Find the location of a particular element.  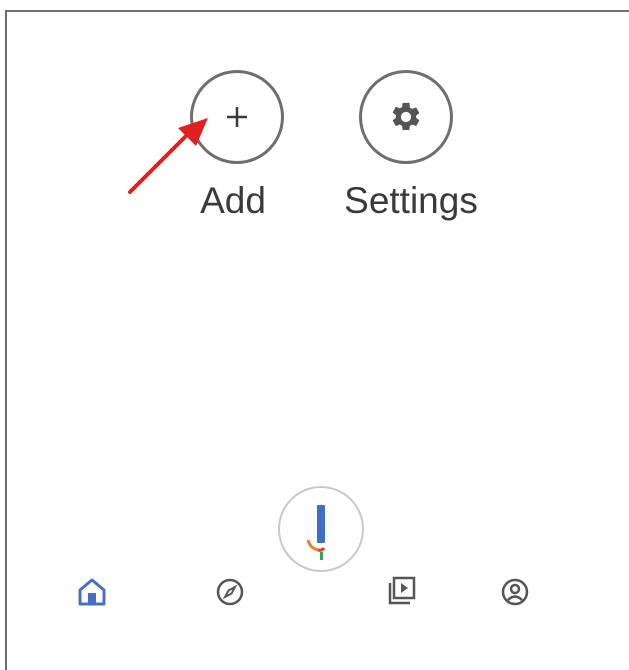

nav-account is located at coordinates (515, 592).